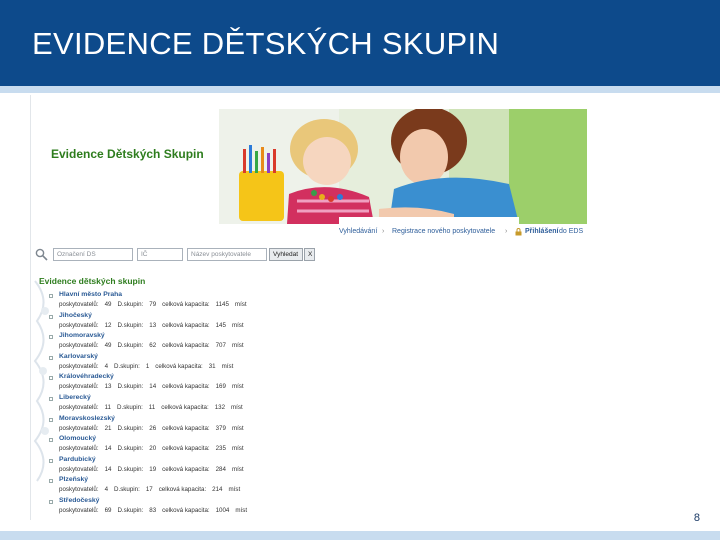  Describe the element at coordinates (571, 231) in the screenshot. I see `nav-login-suffix: do EDS` at that location.